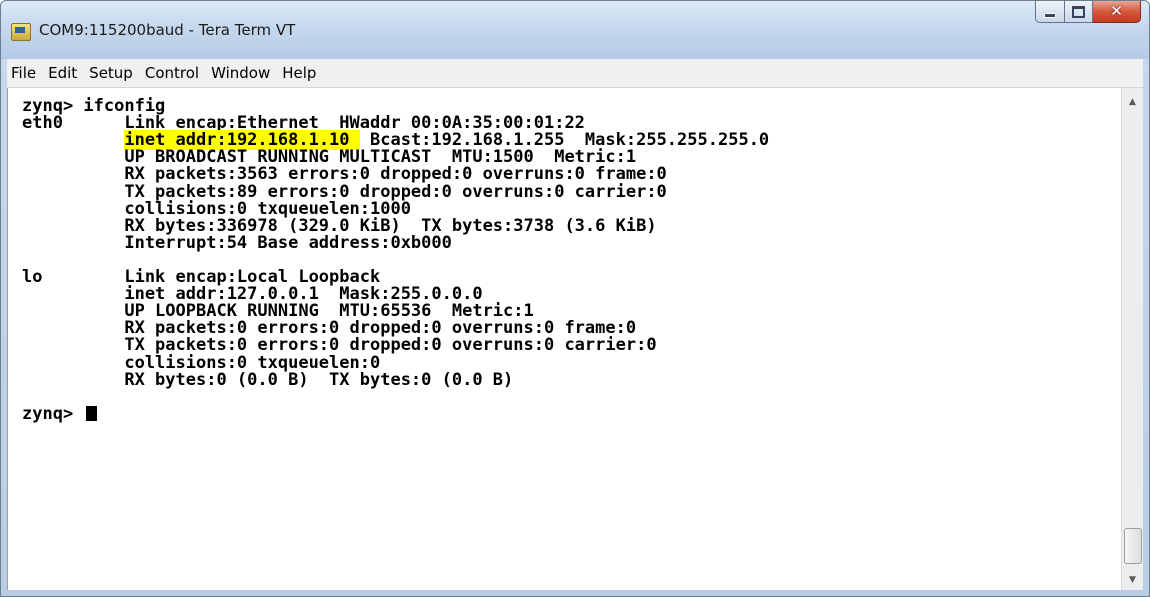 Image resolution: width=1150 pixels, height=597 pixels. I want to click on title-bar: COM9:115200baud - Tera Term VT ✕, so click(575, 30).